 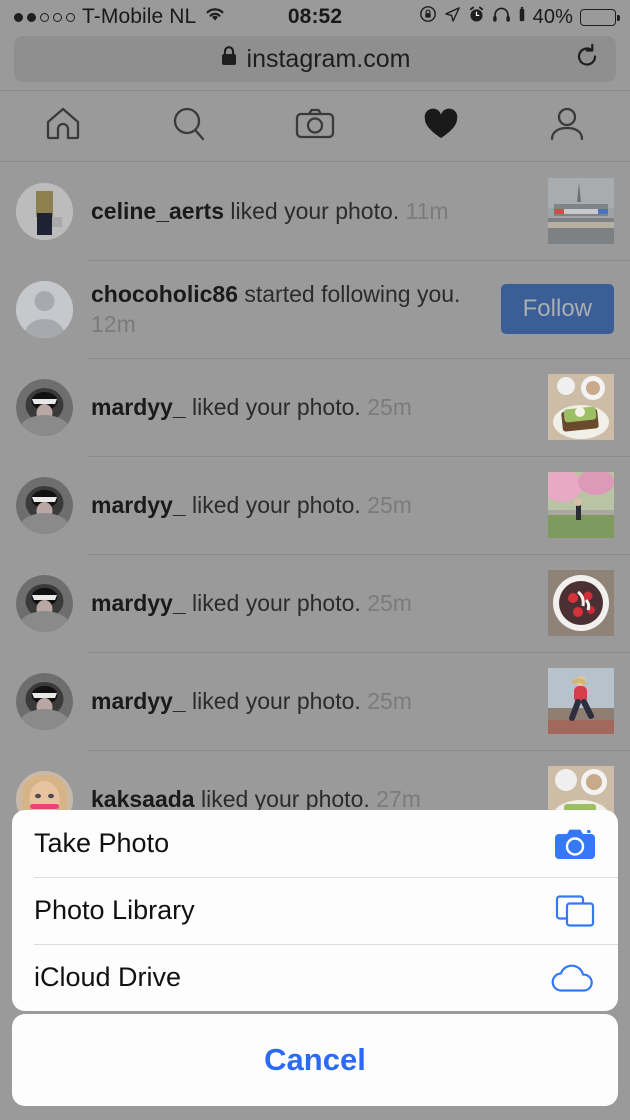 I want to click on headphones-icon, so click(x=501, y=17).